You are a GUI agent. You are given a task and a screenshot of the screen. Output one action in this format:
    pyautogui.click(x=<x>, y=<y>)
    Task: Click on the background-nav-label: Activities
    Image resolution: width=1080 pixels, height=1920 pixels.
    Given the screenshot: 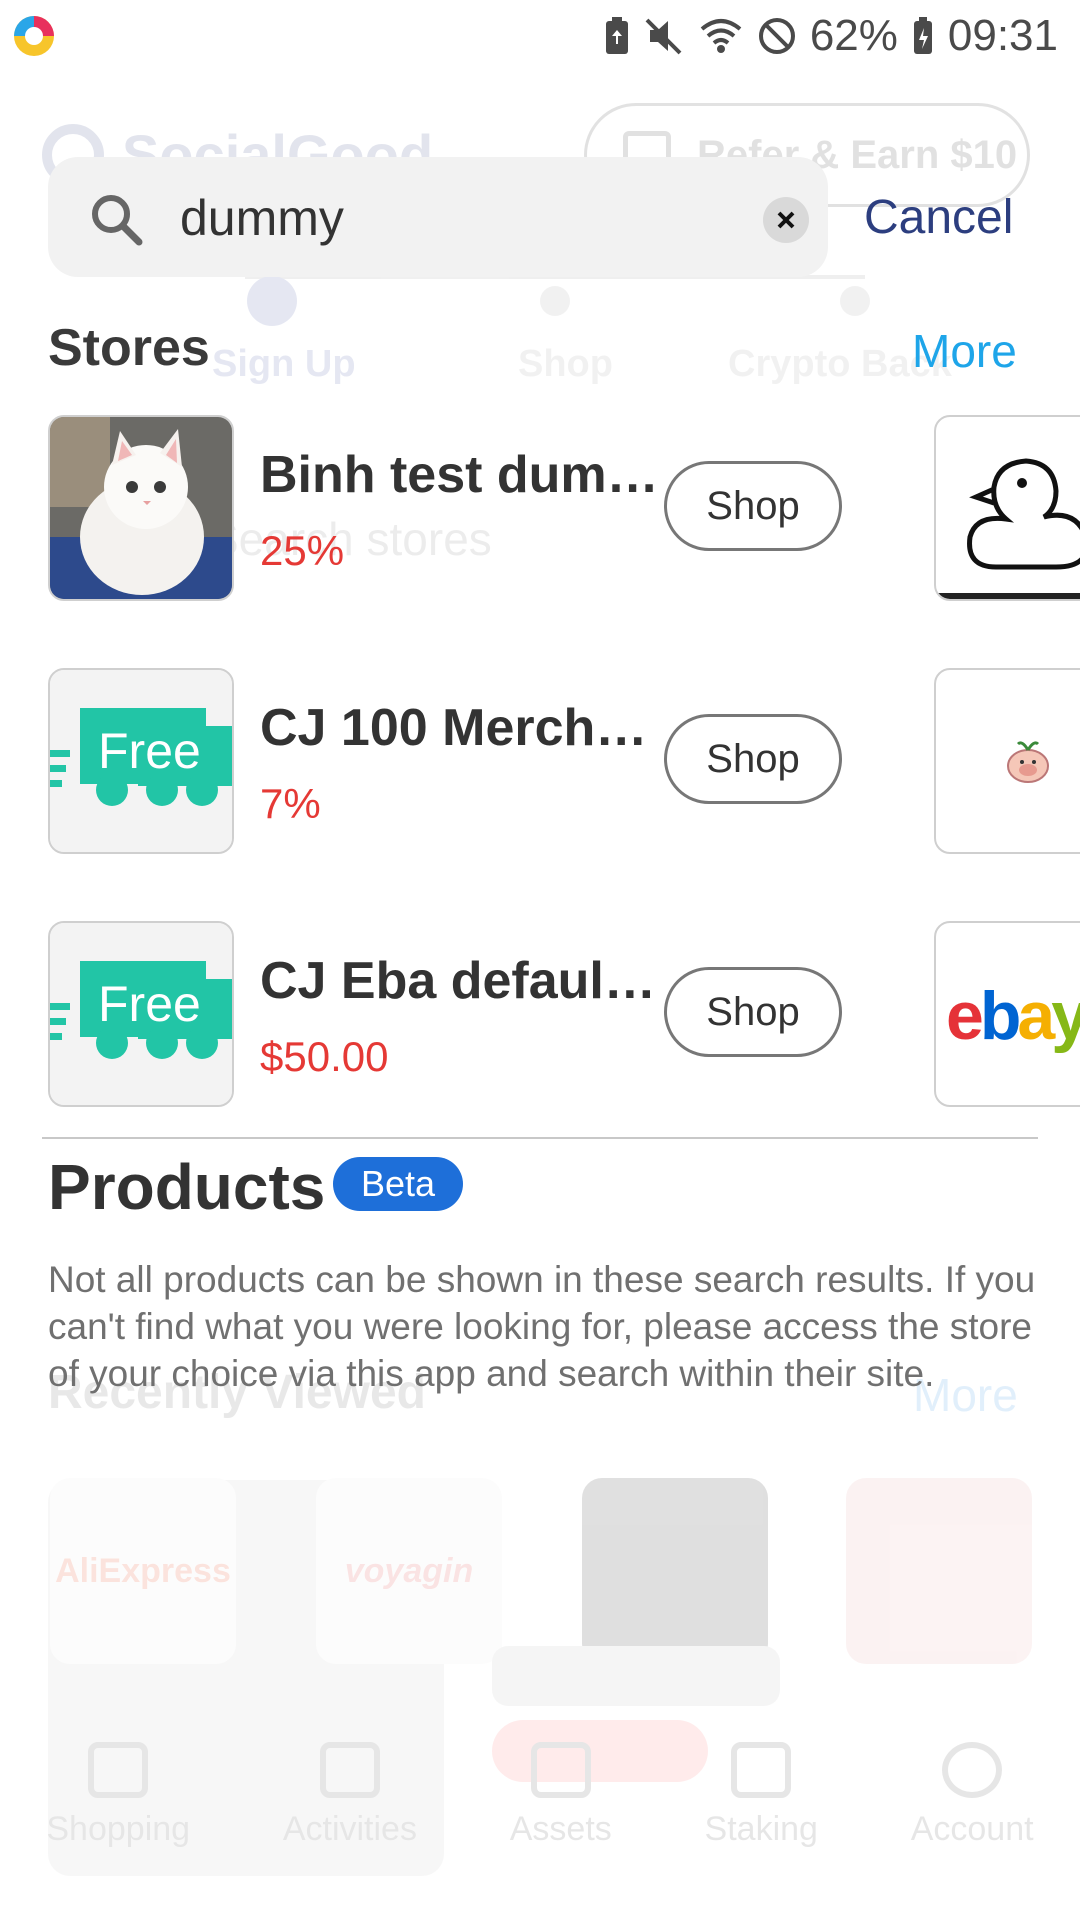 What is the action you would take?
    pyautogui.click(x=349, y=1829)
    